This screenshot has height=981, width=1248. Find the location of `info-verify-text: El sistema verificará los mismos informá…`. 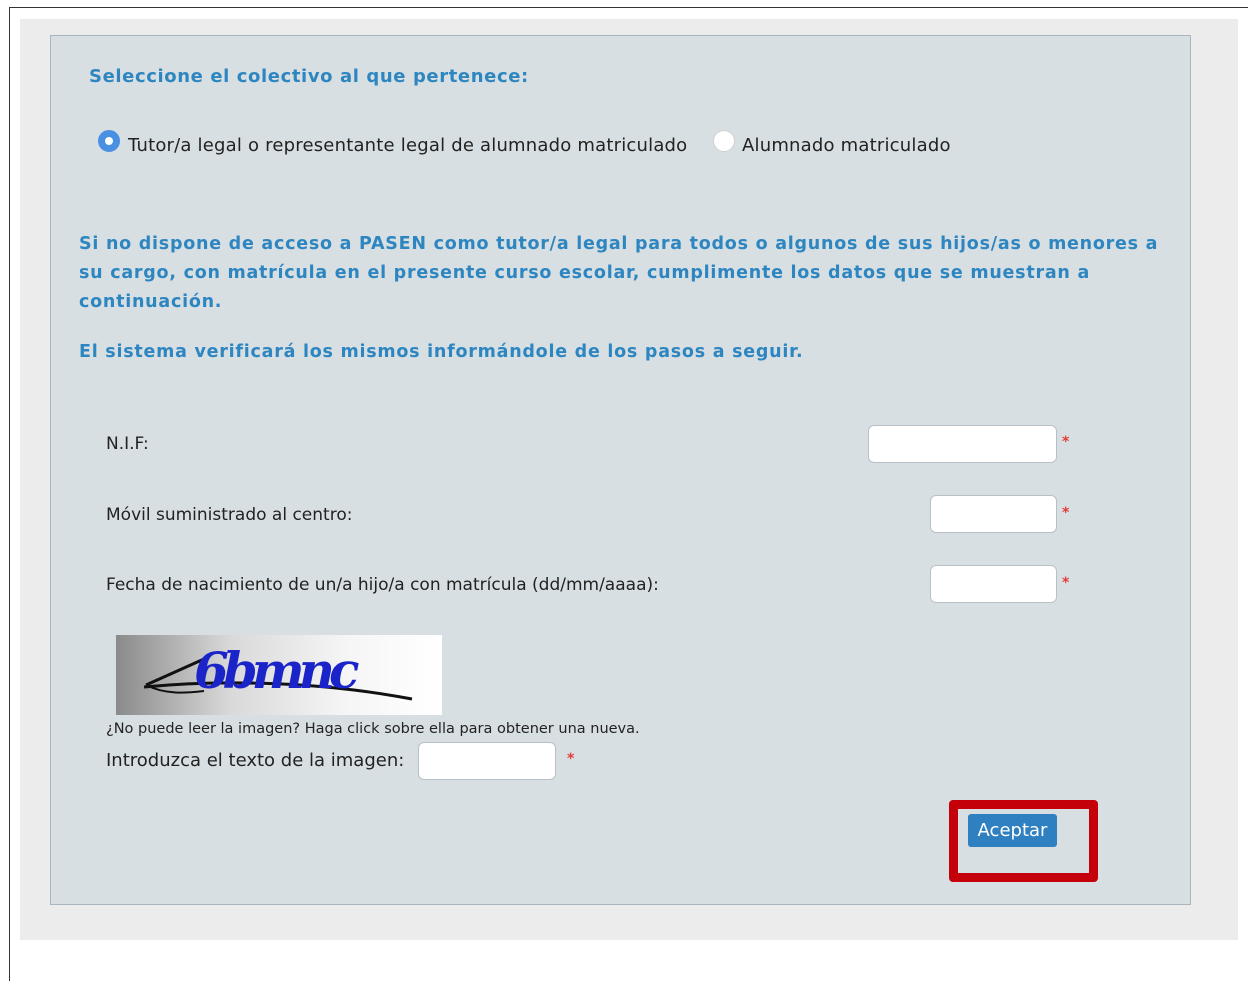

info-verify-text: El sistema verificará los mismos informá… is located at coordinates (441, 352).